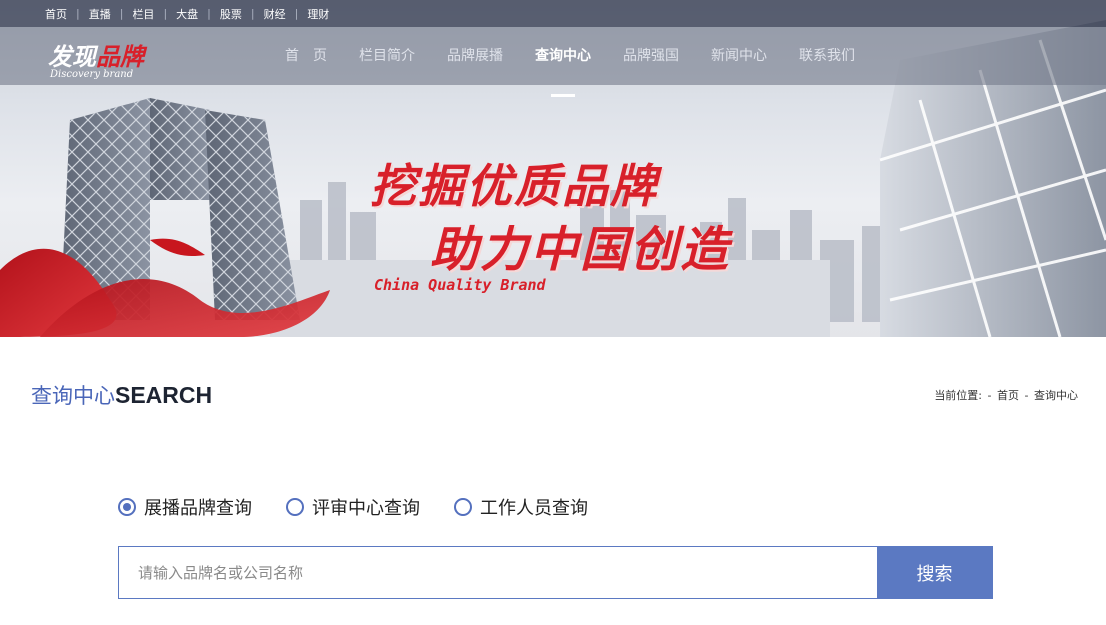 The width and height of the screenshot is (1106, 625). Describe the element at coordinates (580, 250) in the screenshot. I see `banner-slogan-line2: 助力中国创造` at that location.